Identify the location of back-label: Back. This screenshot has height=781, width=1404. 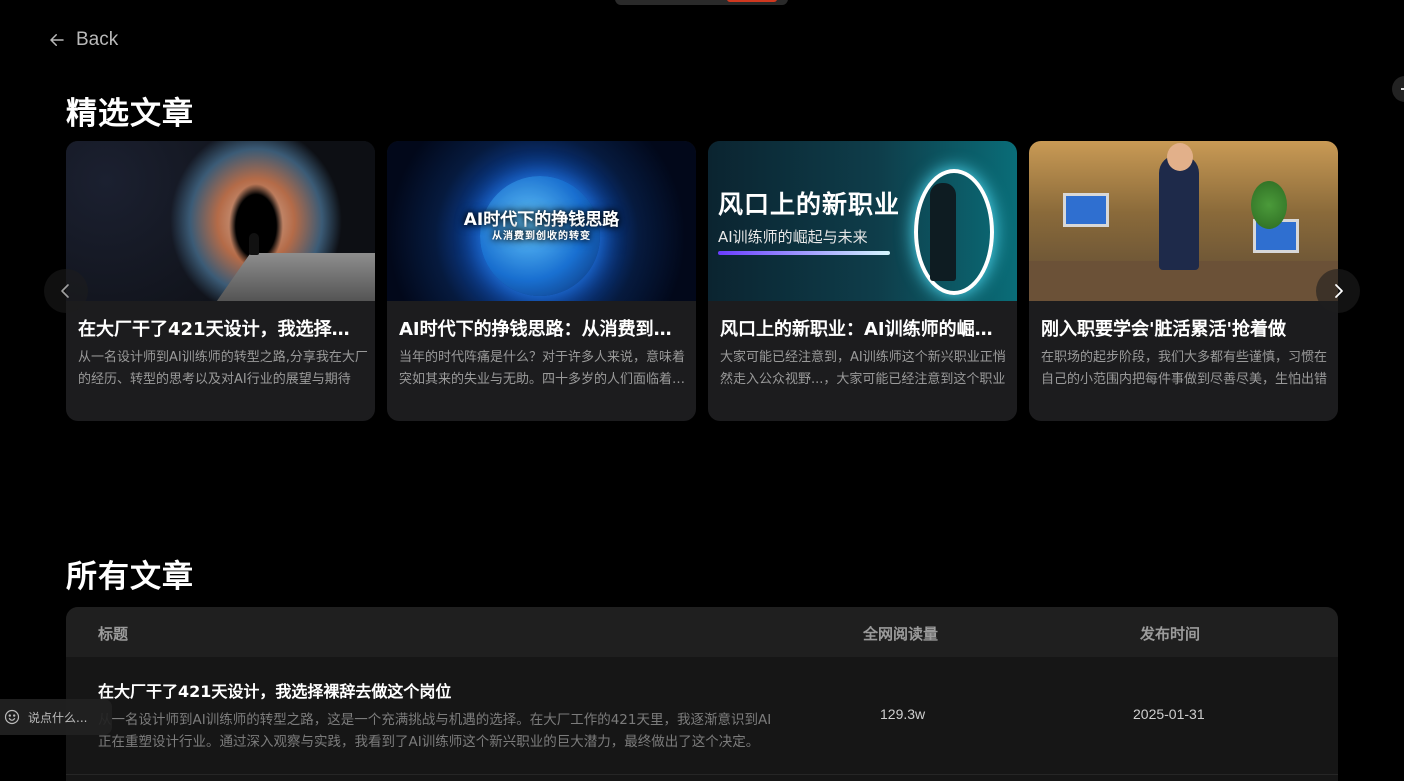
(97, 39).